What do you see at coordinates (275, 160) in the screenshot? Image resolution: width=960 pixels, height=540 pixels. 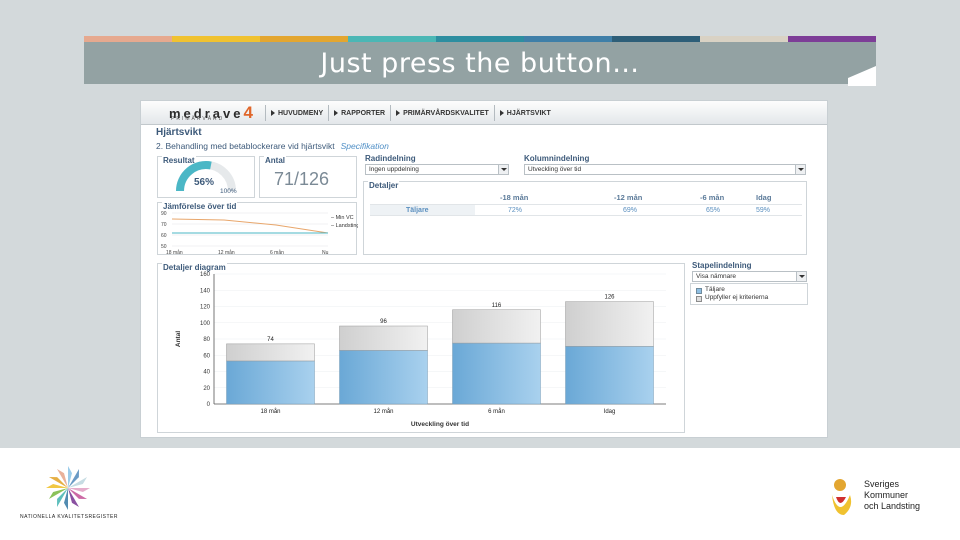 I see `antal-title: Antal` at bounding box center [275, 160].